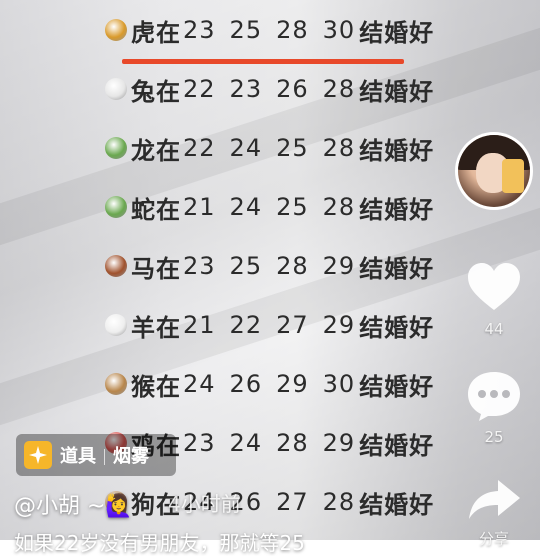 The width and height of the screenshot is (540, 556). Describe the element at coordinates (116, 30) in the screenshot. I see `tiger-icon` at that location.